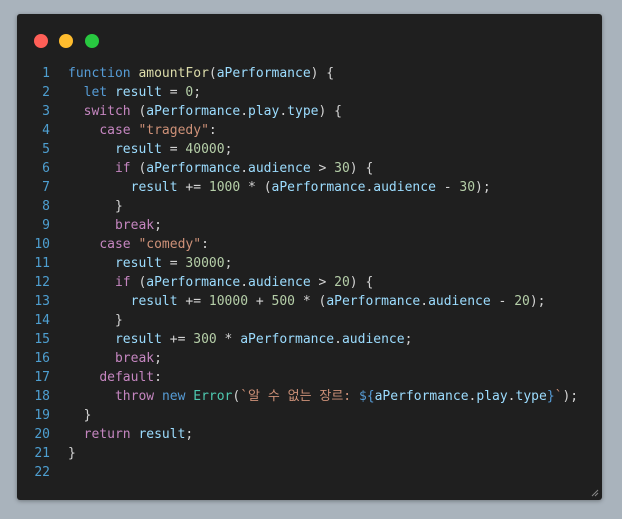  Describe the element at coordinates (205, 339) in the screenshot. I see `code-token: 300` at that location.